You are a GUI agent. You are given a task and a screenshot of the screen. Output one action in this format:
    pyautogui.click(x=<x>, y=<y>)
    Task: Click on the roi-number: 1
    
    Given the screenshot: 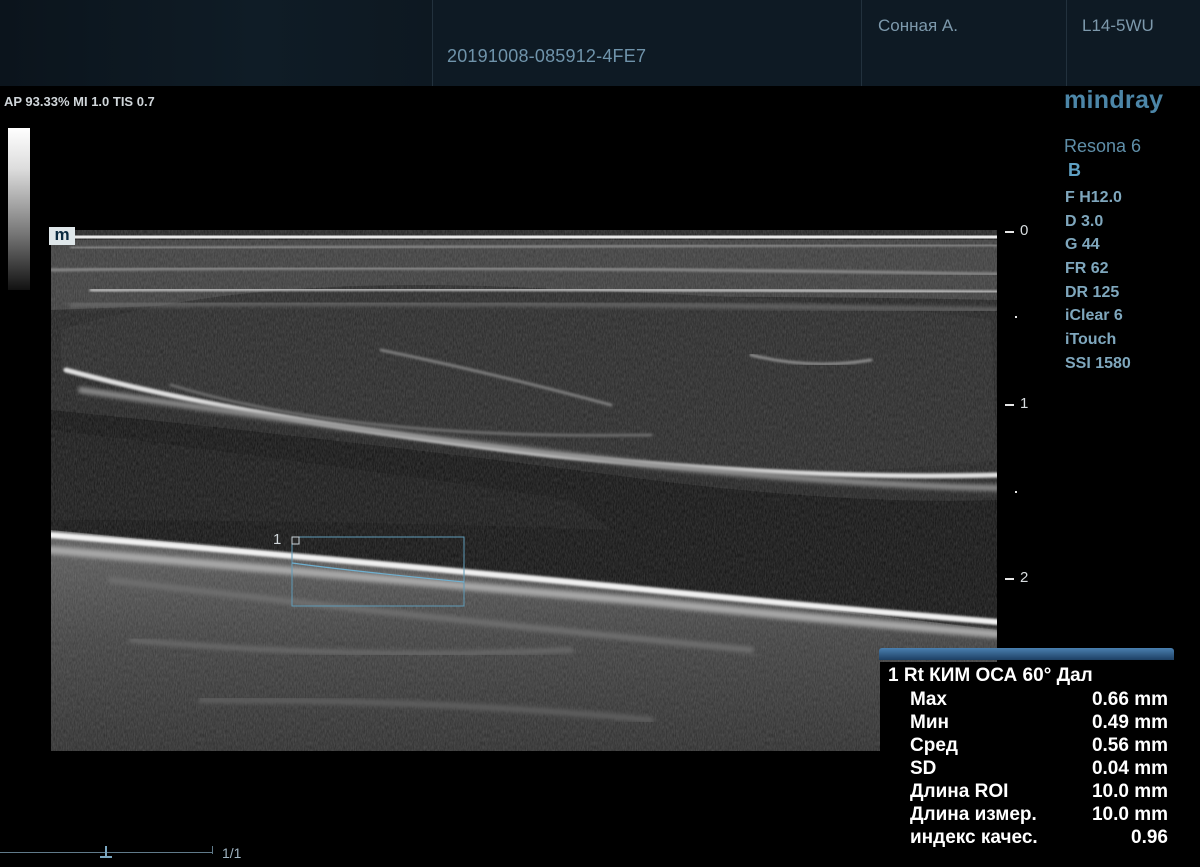 What is the action you would take?
    pyautogui.click(x=277, y=539)
    